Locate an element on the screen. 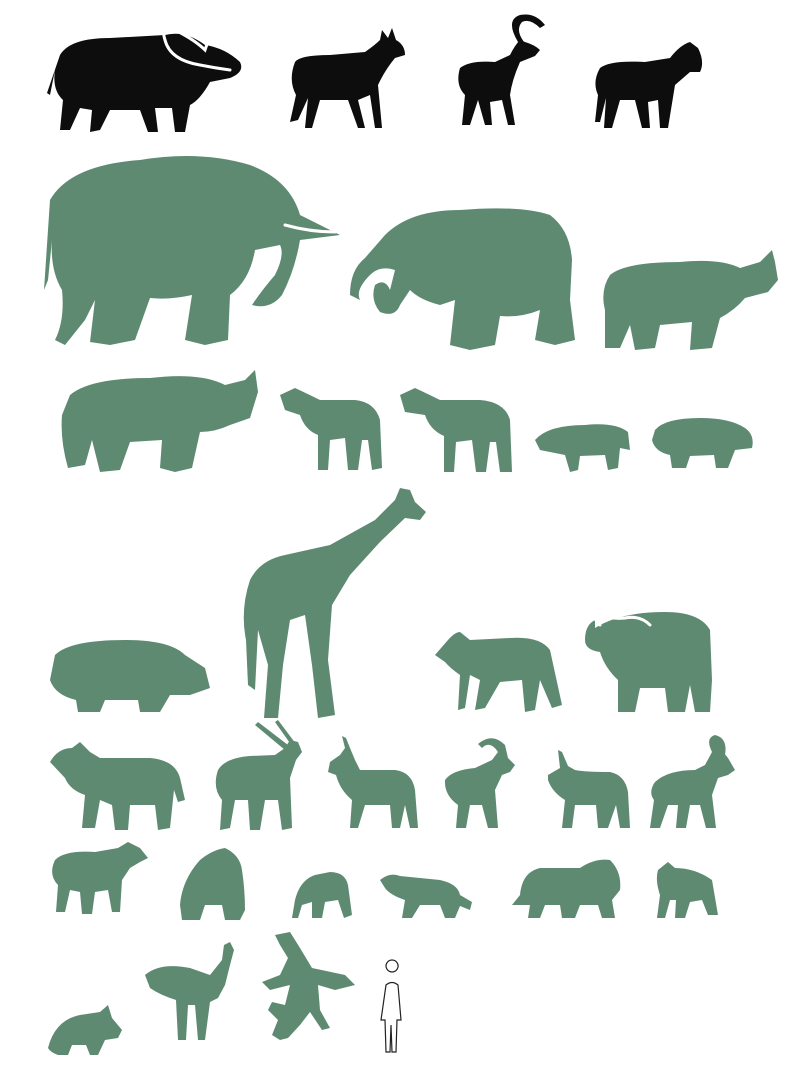 The image size is (806, 1068). african-forest-elephant-silhouette is located at coordinates (462, 279).